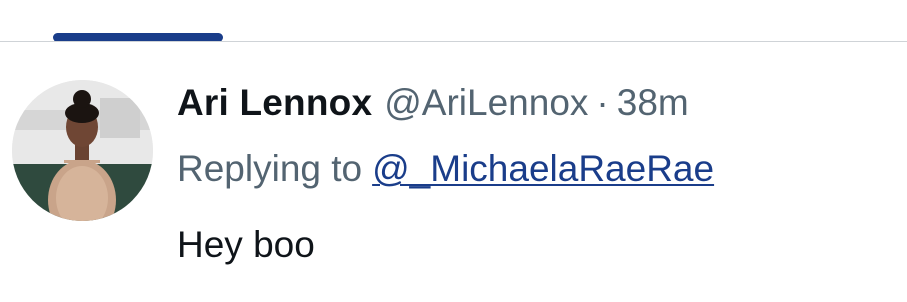  I want to click on replying-to: Replying to @_MichaelaRaeRae, so click(445, 169).